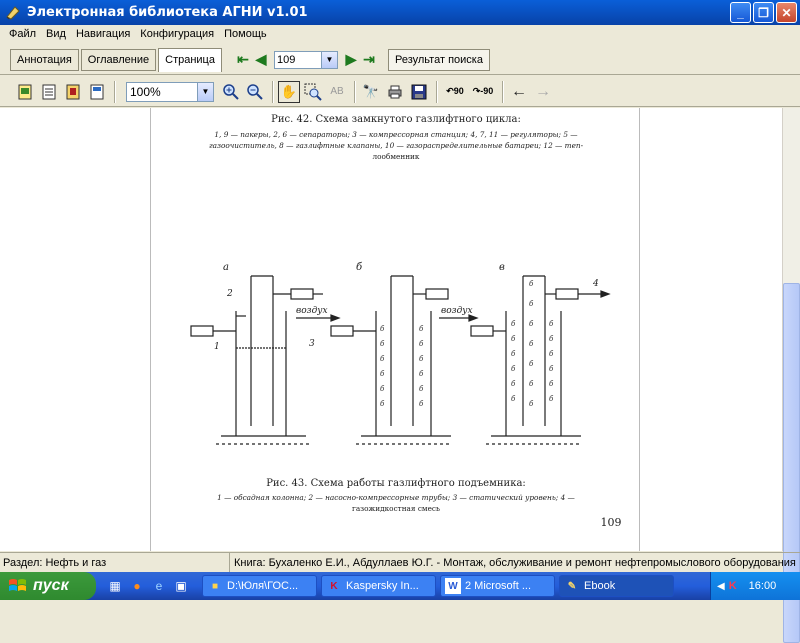 This screenshot has height=643, width=800. Describe the element at coordinates (400, 34) in the screenshot. I see `menu-bar: Файл Вид Навигация Конфигурация Помощь` at that location.